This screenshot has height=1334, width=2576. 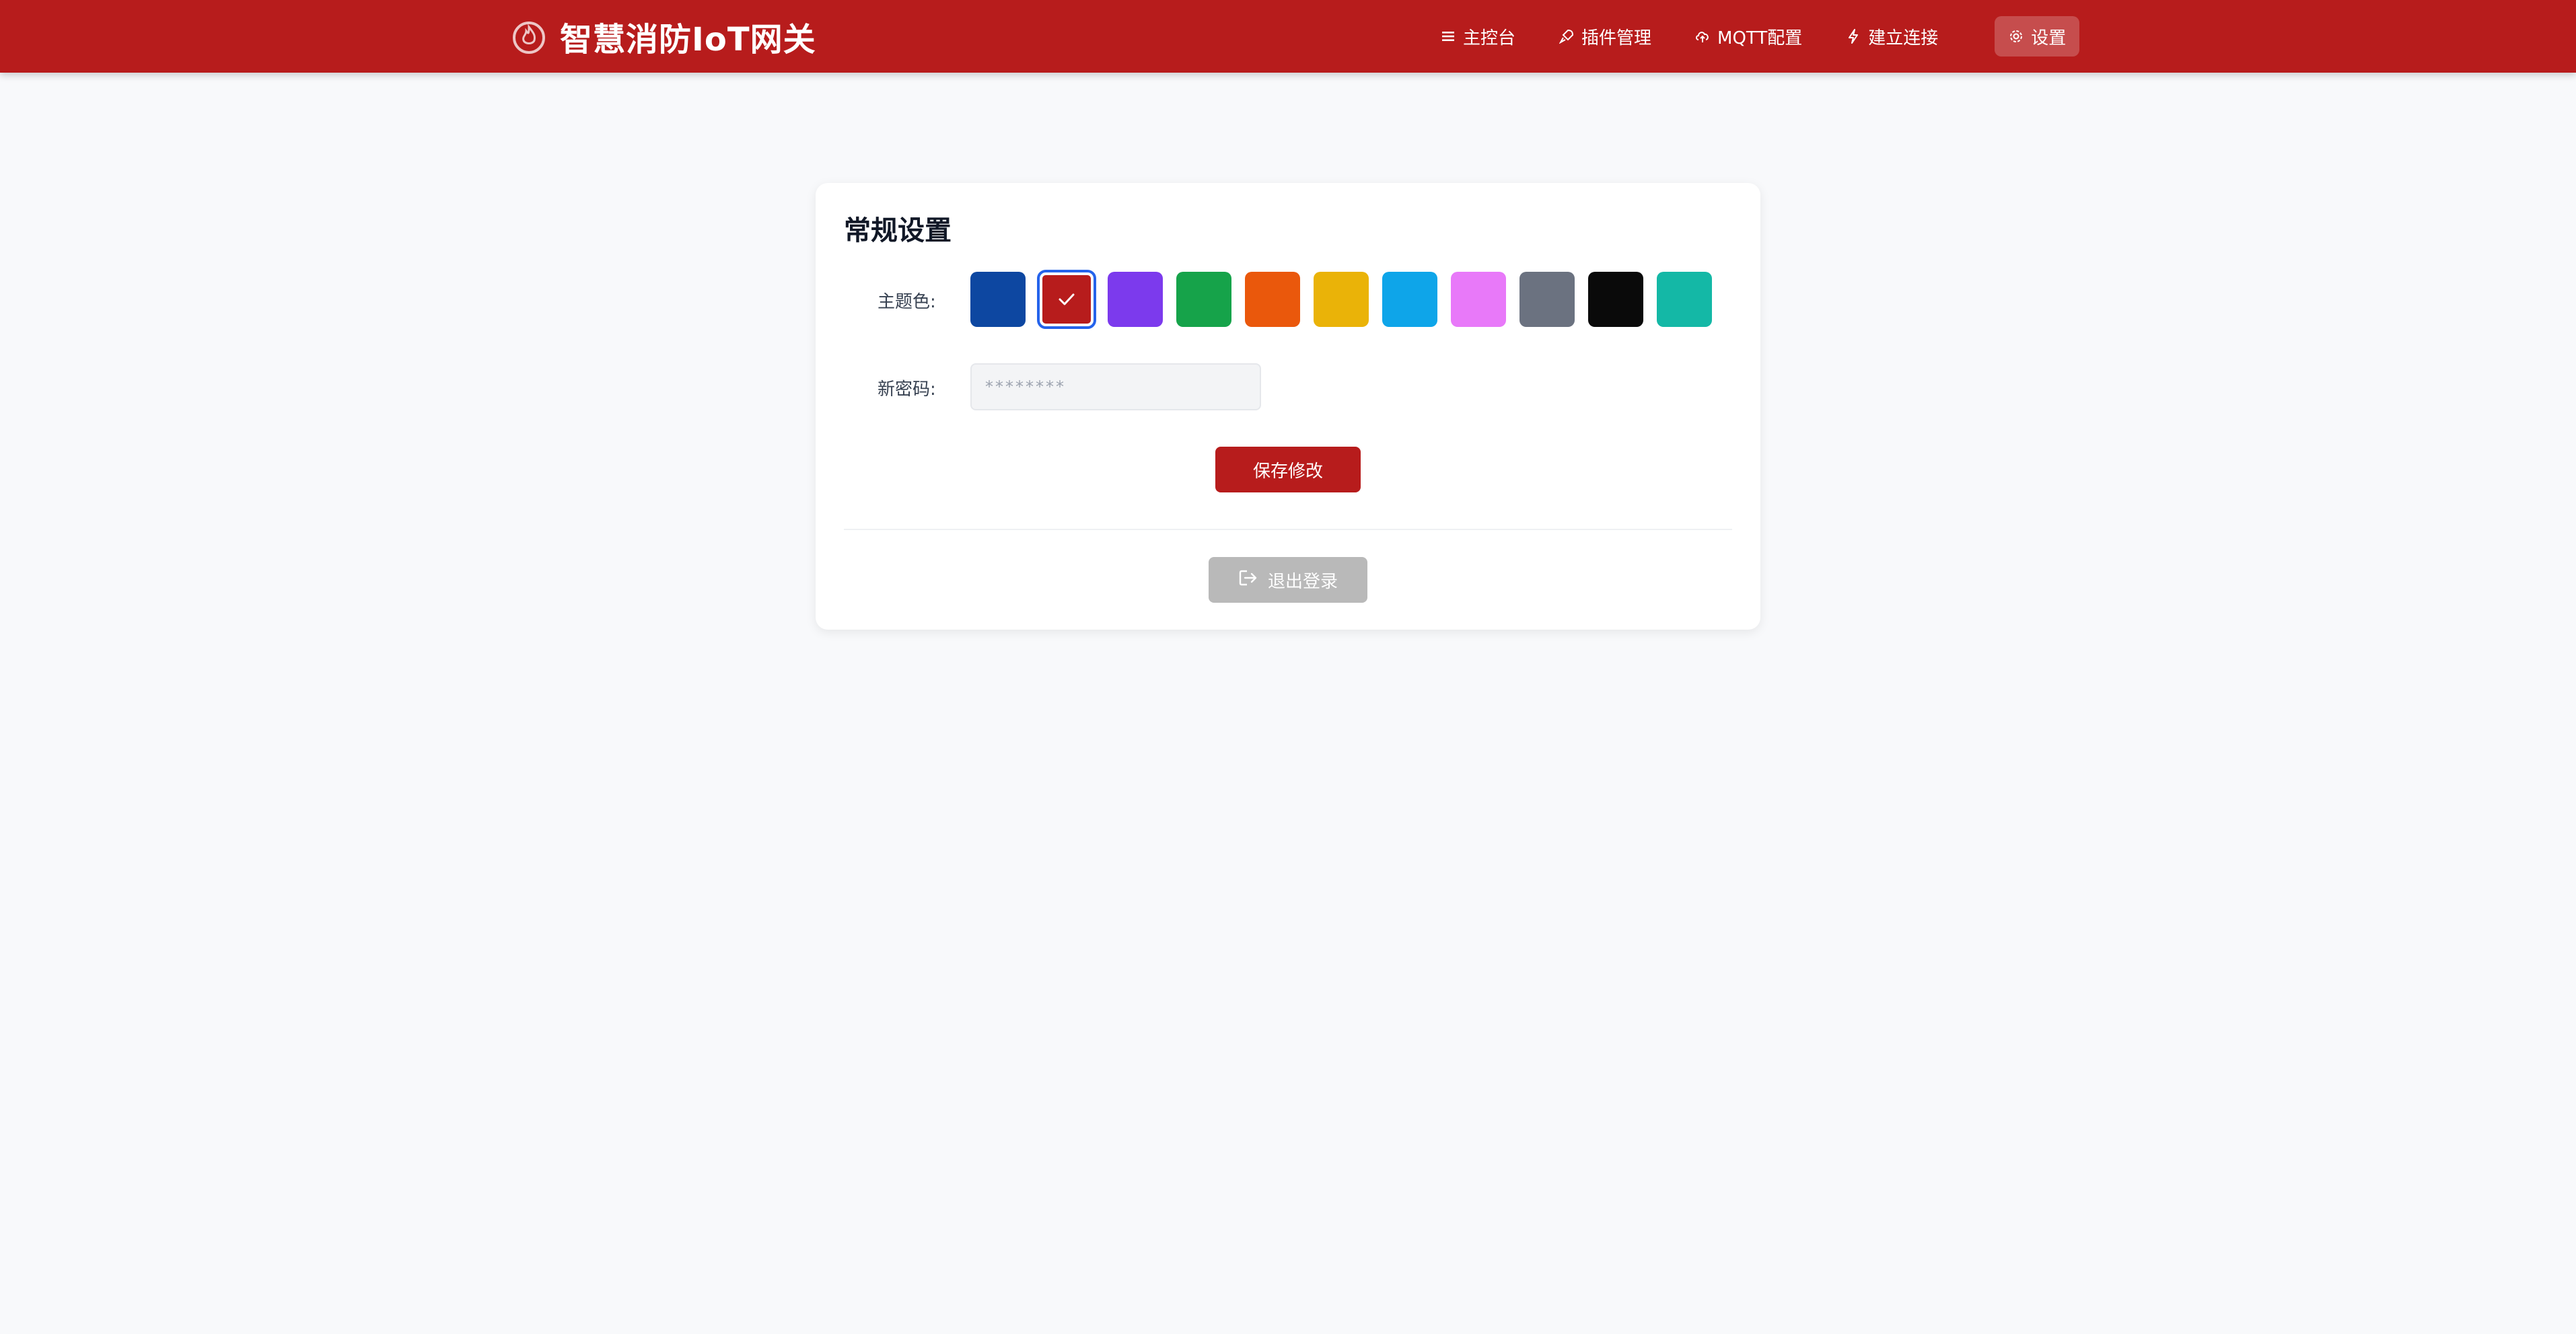 What do you see at coordinates (1489, 38) in the screenshot?
I see `nav-label-dashboard: 主控台` at bounding box center [1489, 38].